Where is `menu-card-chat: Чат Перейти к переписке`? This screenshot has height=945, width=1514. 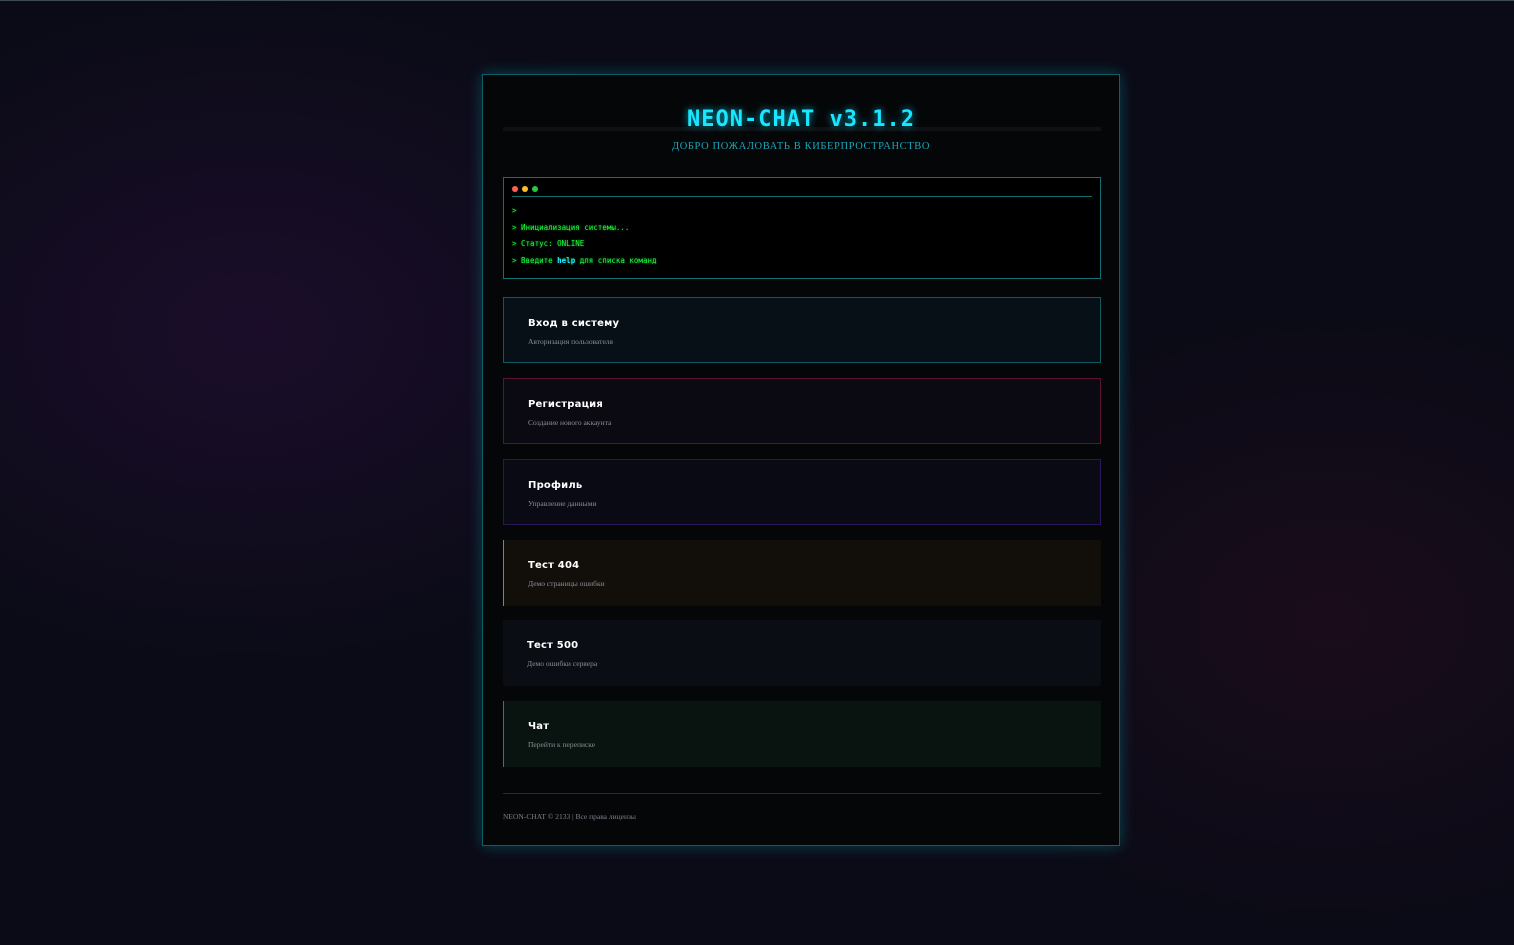 menu-card-chat: Чат Перейти к переписке is located at coordinates (802, 734).